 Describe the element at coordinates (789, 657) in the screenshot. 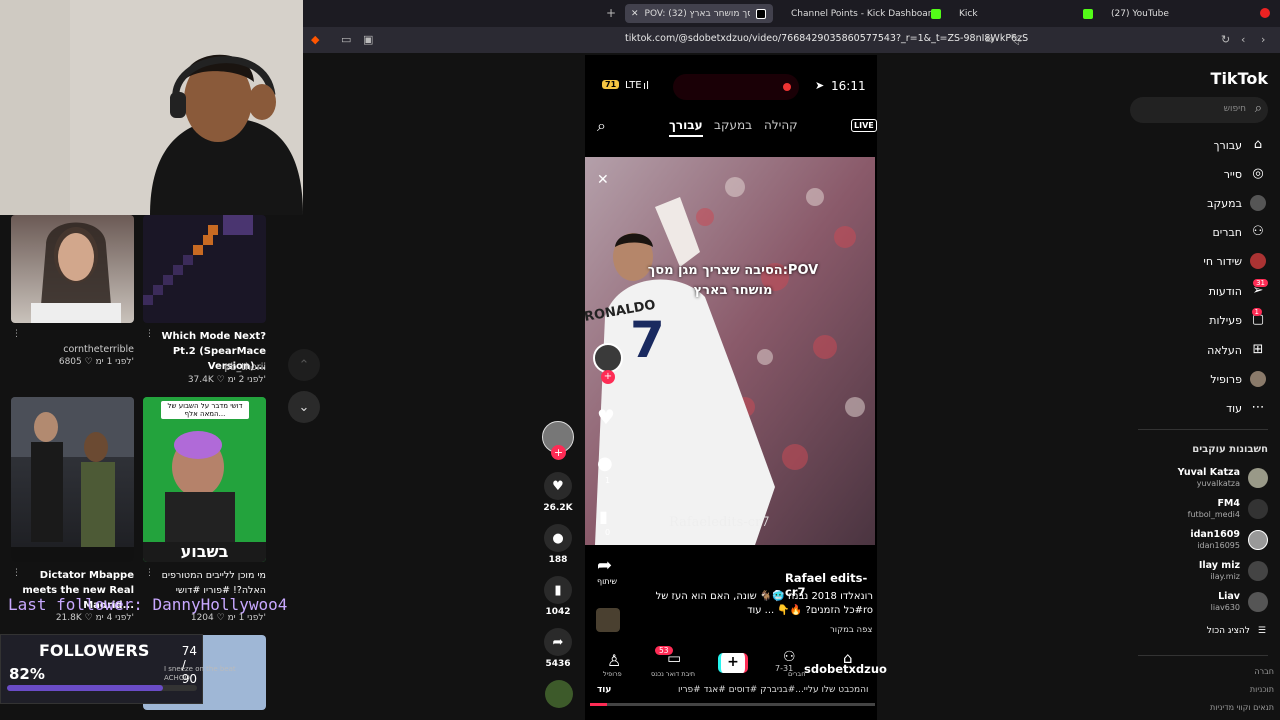

I see `friends-nav-icon: ⚇` at that location.